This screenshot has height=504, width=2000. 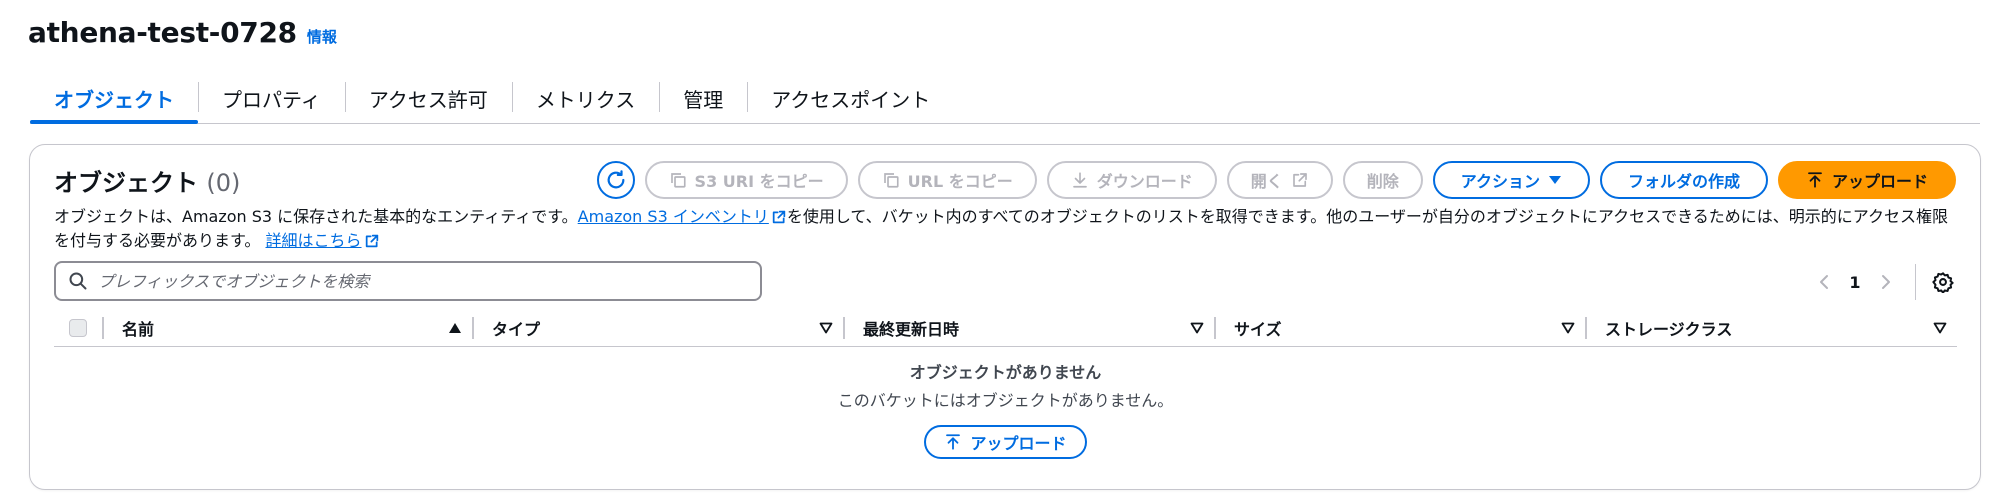 What do you see at coordinates (271, 99) in the screenshot?
I see `tab-properties: プロパティ` at bounding box center [271, 99].